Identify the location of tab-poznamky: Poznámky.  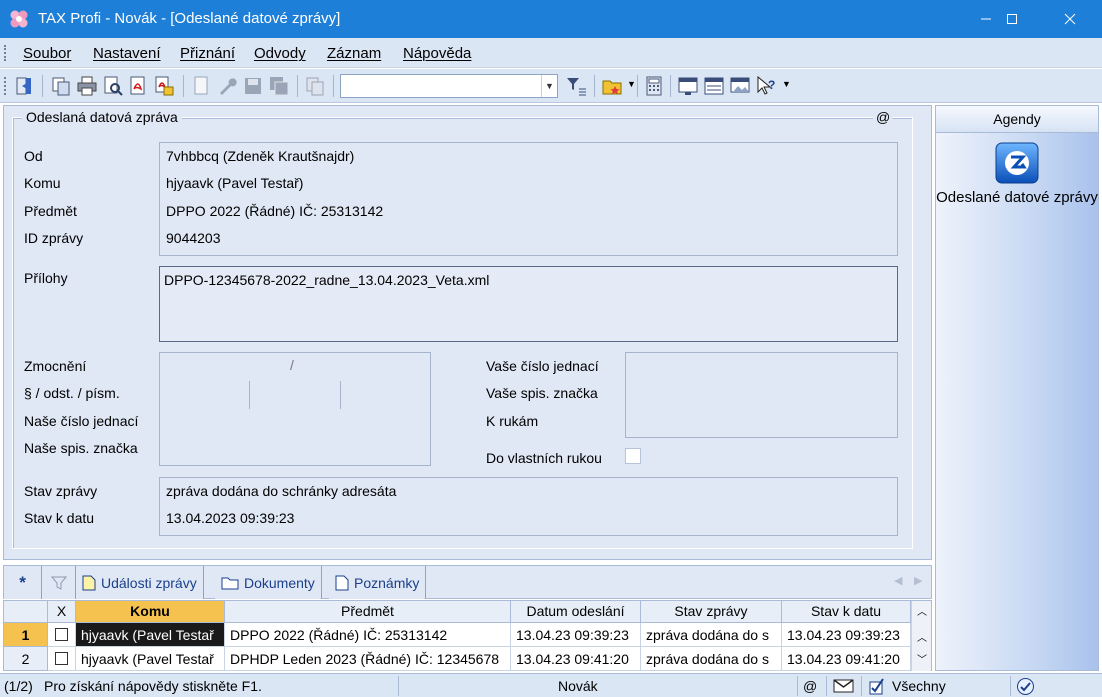
(378, 582).